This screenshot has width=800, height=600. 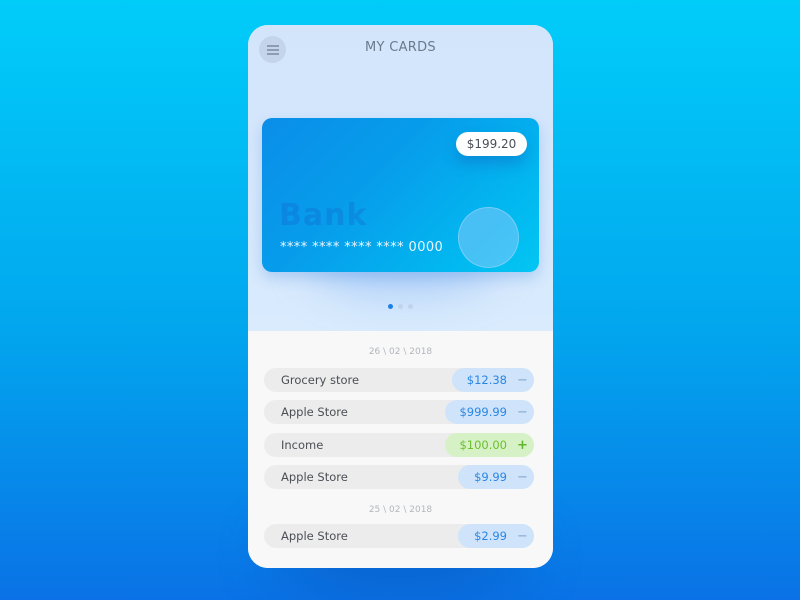 I want to click on transaction-amount: $2.99, so click(x=490, y=536).